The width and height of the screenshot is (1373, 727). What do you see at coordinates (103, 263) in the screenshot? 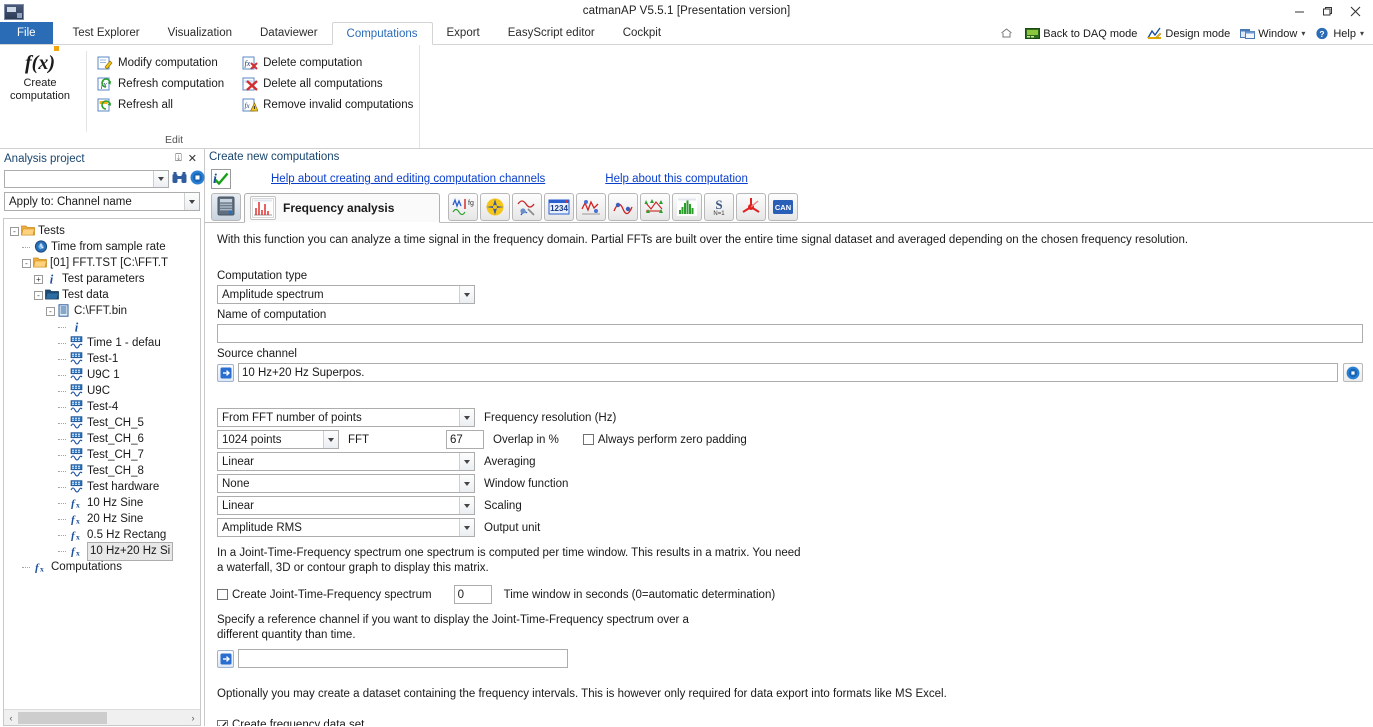
I see `tree-item: - [01] FFT.TST [C:\FFT.T` at bounding box center [103, 263].